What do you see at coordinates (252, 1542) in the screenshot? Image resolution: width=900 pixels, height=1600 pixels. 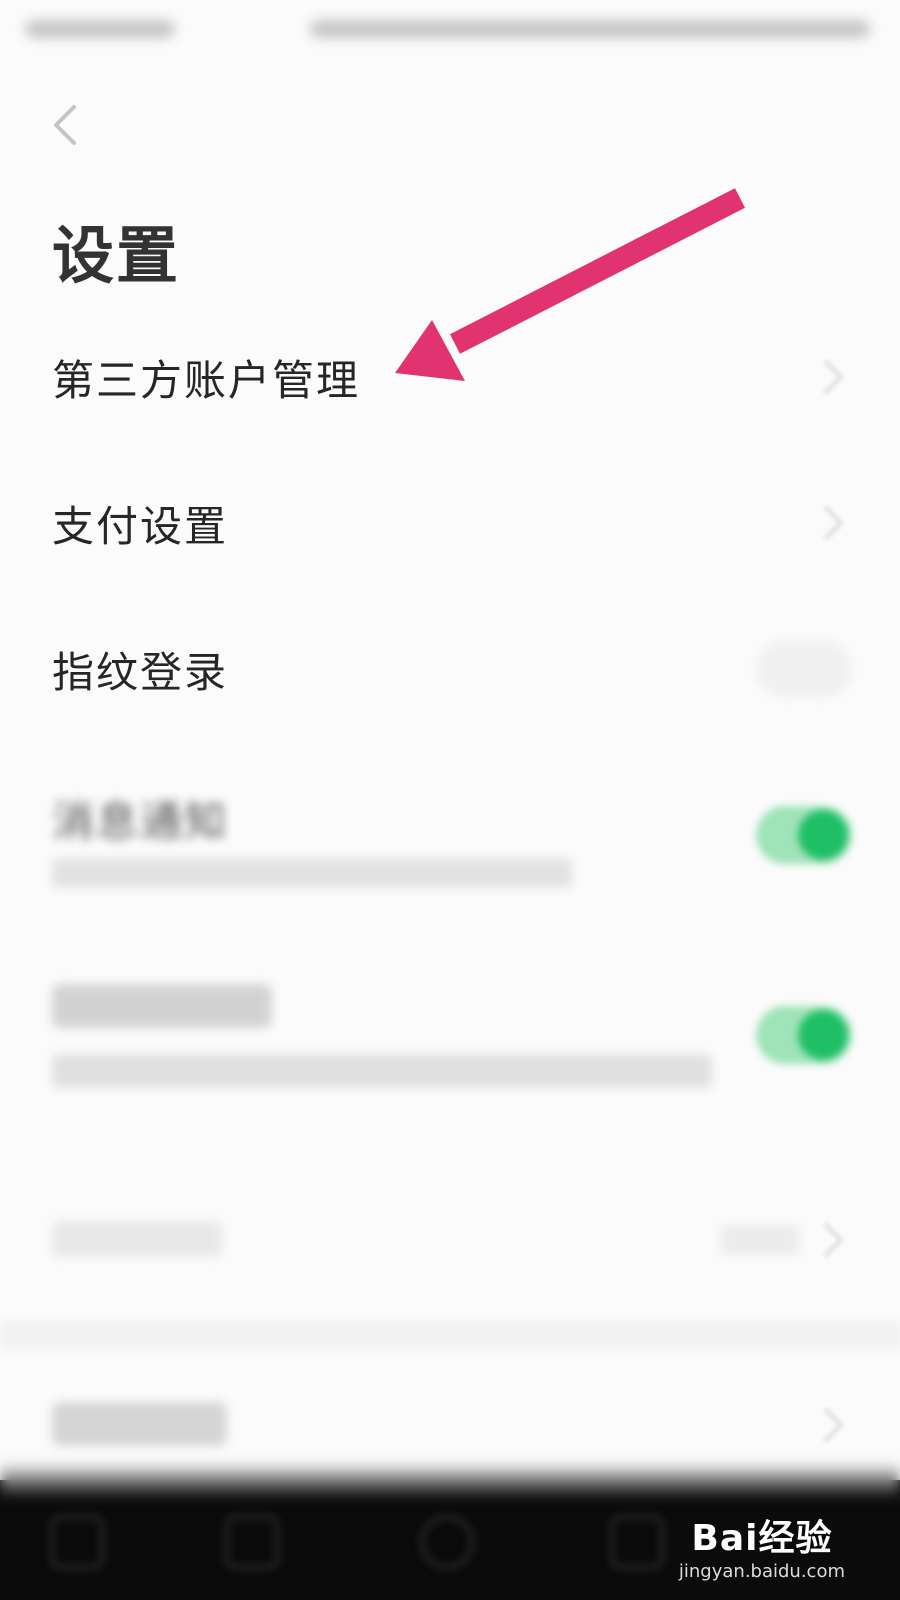 I see `nav-discover-icon` at bounding box center [252, 1542].